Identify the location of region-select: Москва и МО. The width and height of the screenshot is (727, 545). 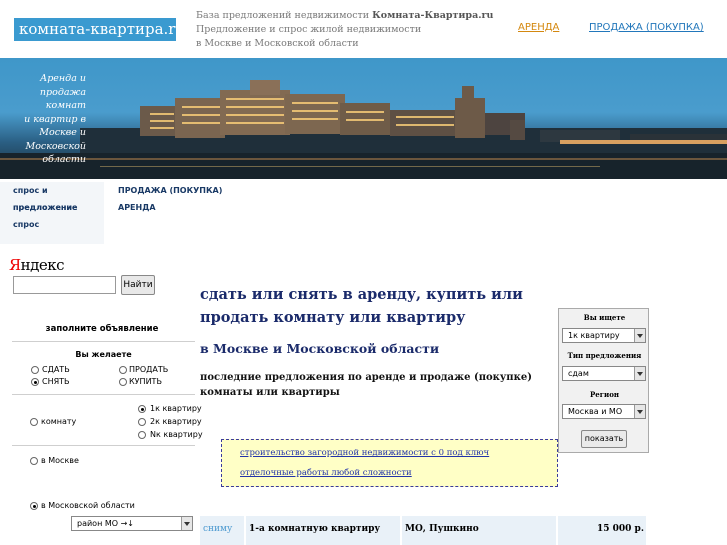
(604, 411).